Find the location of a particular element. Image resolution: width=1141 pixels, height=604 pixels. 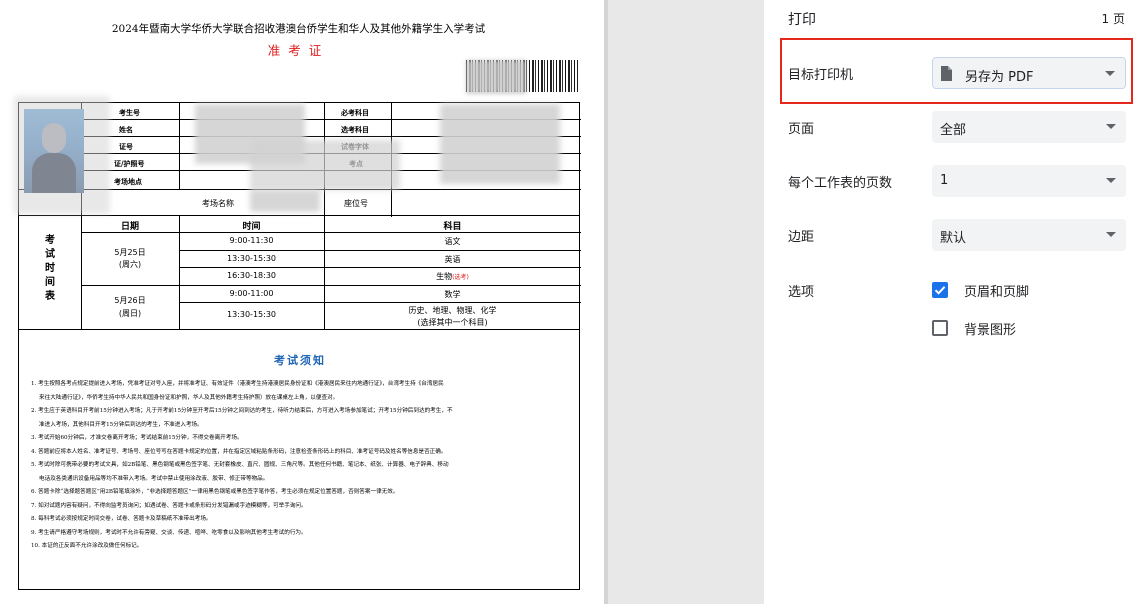

label-name: 姓名 is located at coordinates (126, 129).